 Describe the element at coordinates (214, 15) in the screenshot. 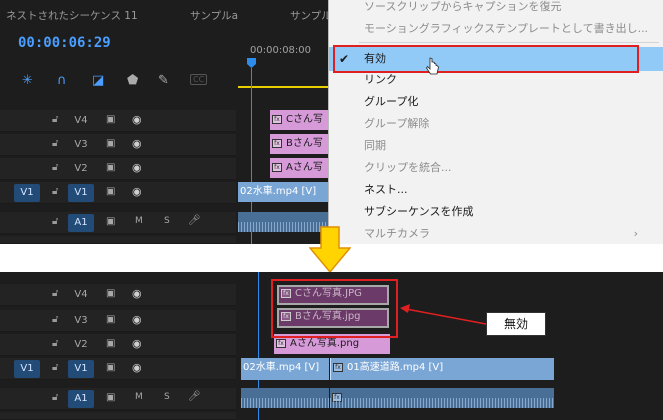

I see `tab-sample-a: サンプルa` at that location.